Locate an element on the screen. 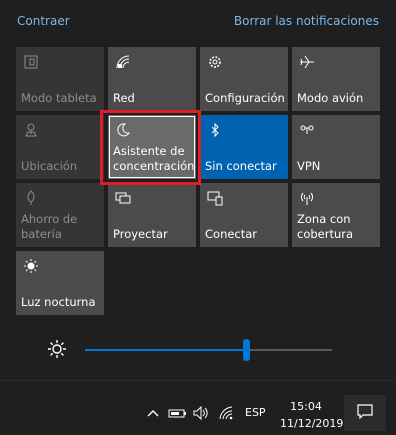 This screenshot has height=435, width=396. tile-label: Proyectar is located at coordinates (140, 234).